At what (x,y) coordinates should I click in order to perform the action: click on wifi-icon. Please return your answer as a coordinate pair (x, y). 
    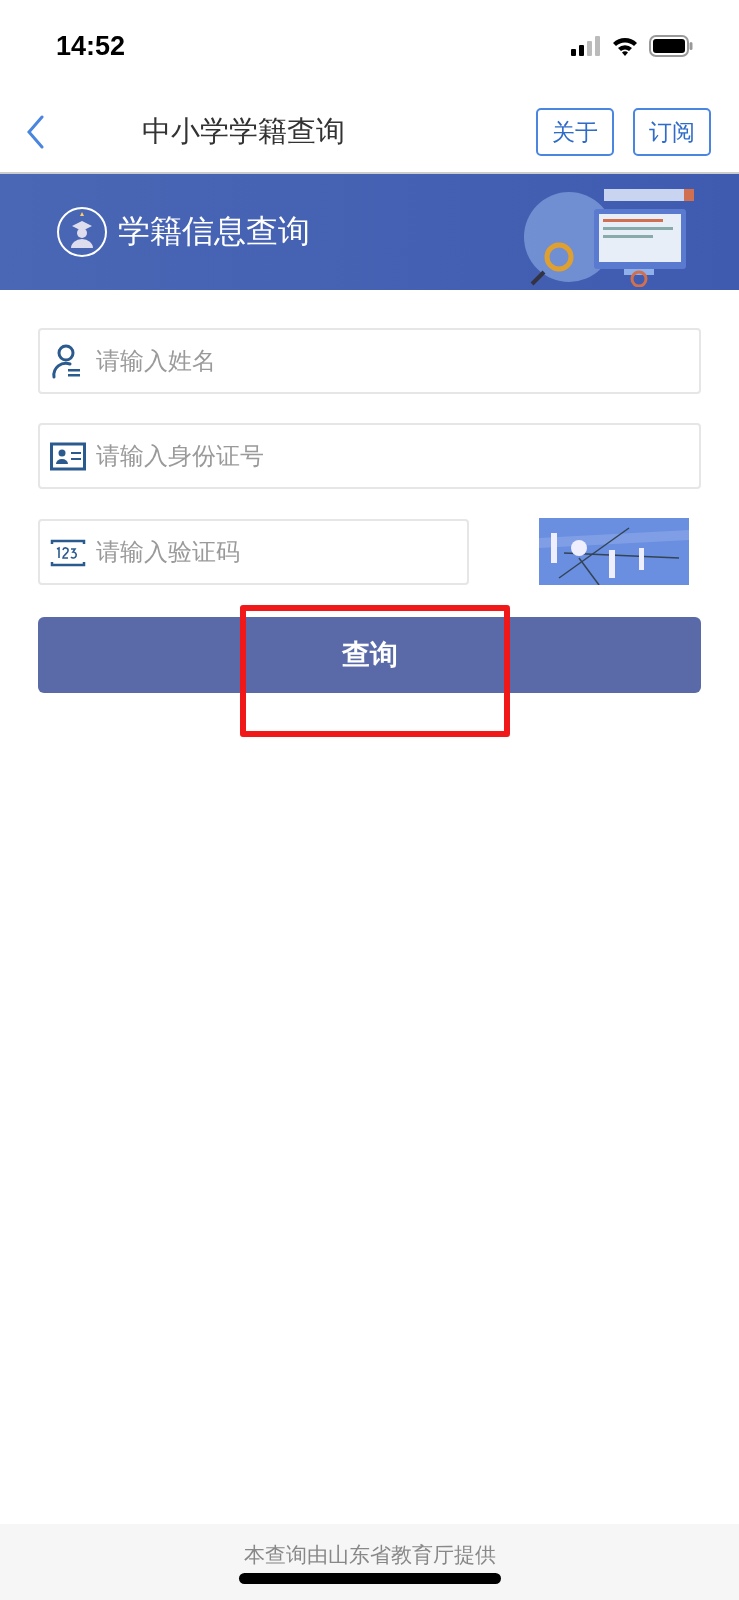
    Looking at the image, I should click on (625, 46).